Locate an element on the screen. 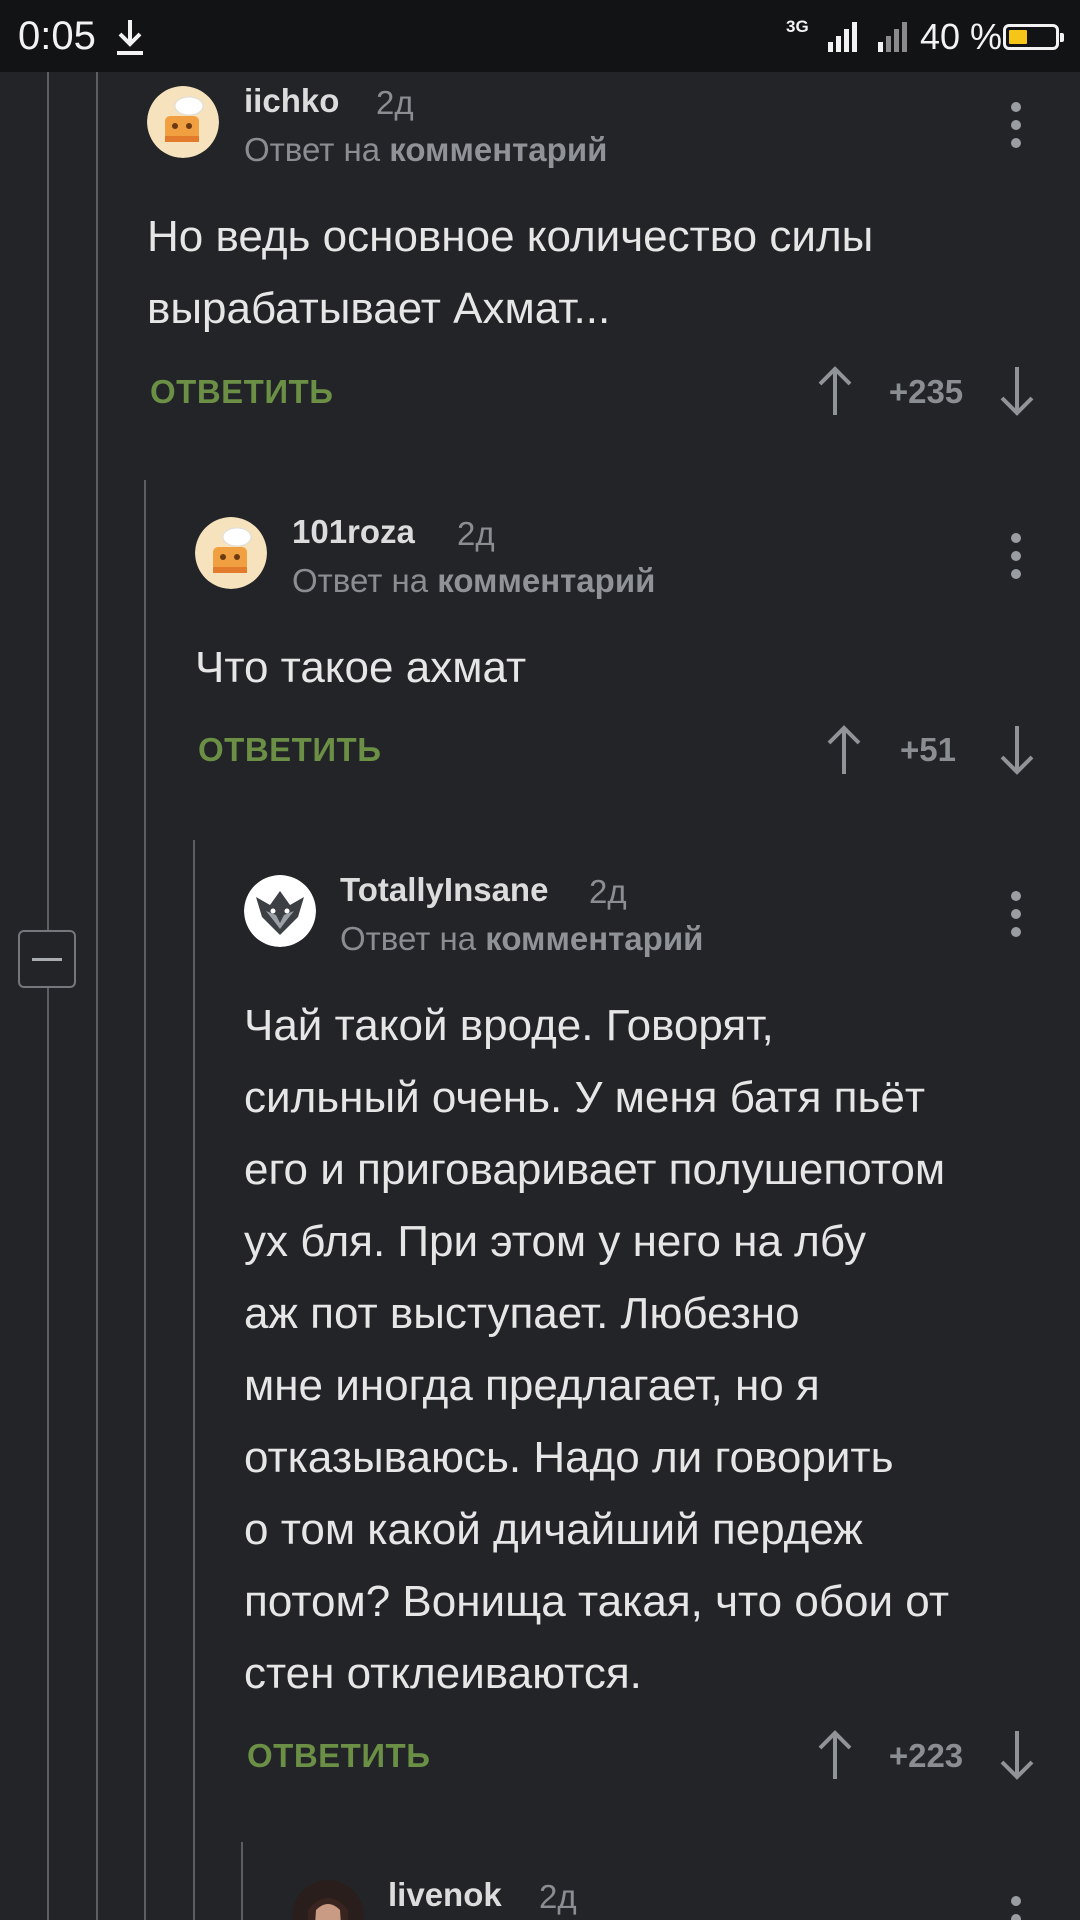 The height and width of the screenshot is (1920, 1080). download-icon is located at coordinates (130, 37).